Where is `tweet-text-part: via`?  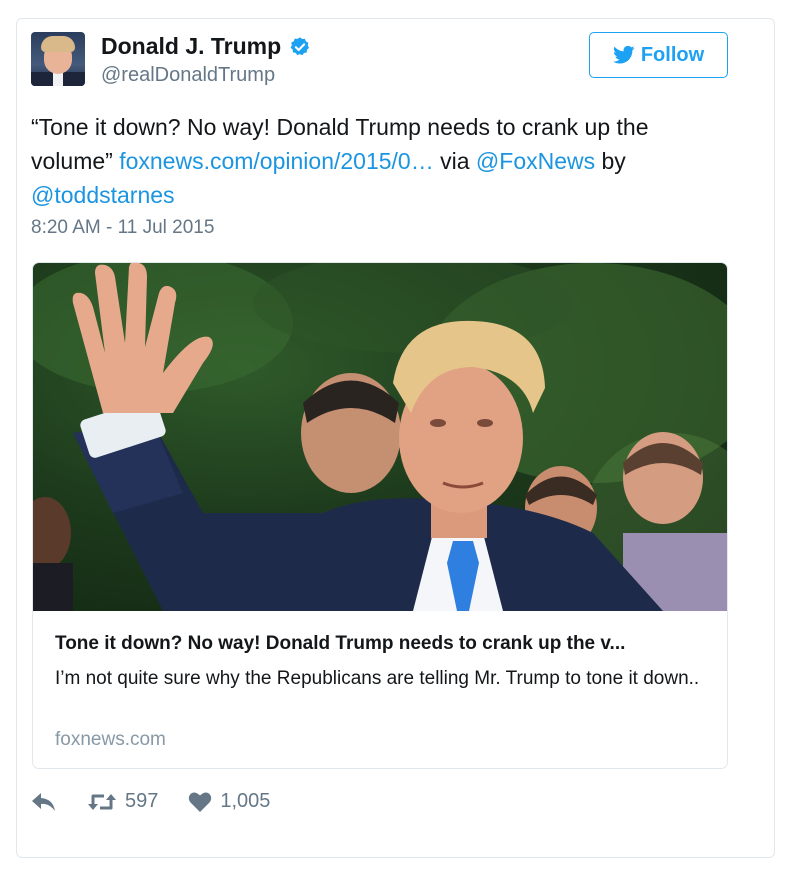
tweet-text-part: via is located at coordinates (454, 161).